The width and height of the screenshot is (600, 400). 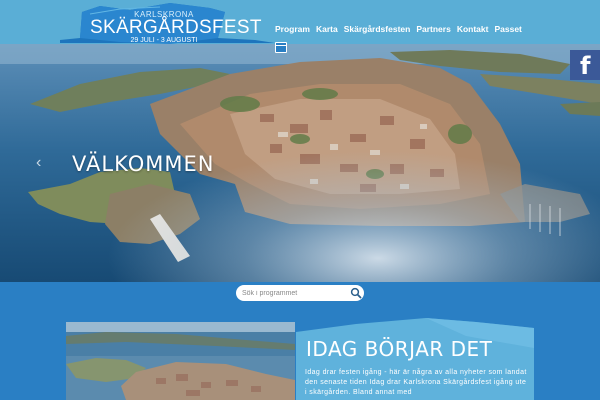 What do you see at coordinates (143, 164) in the screenshot?
I see `hero-title: VÄLKOMMEN` at bounding box center [143, 164].